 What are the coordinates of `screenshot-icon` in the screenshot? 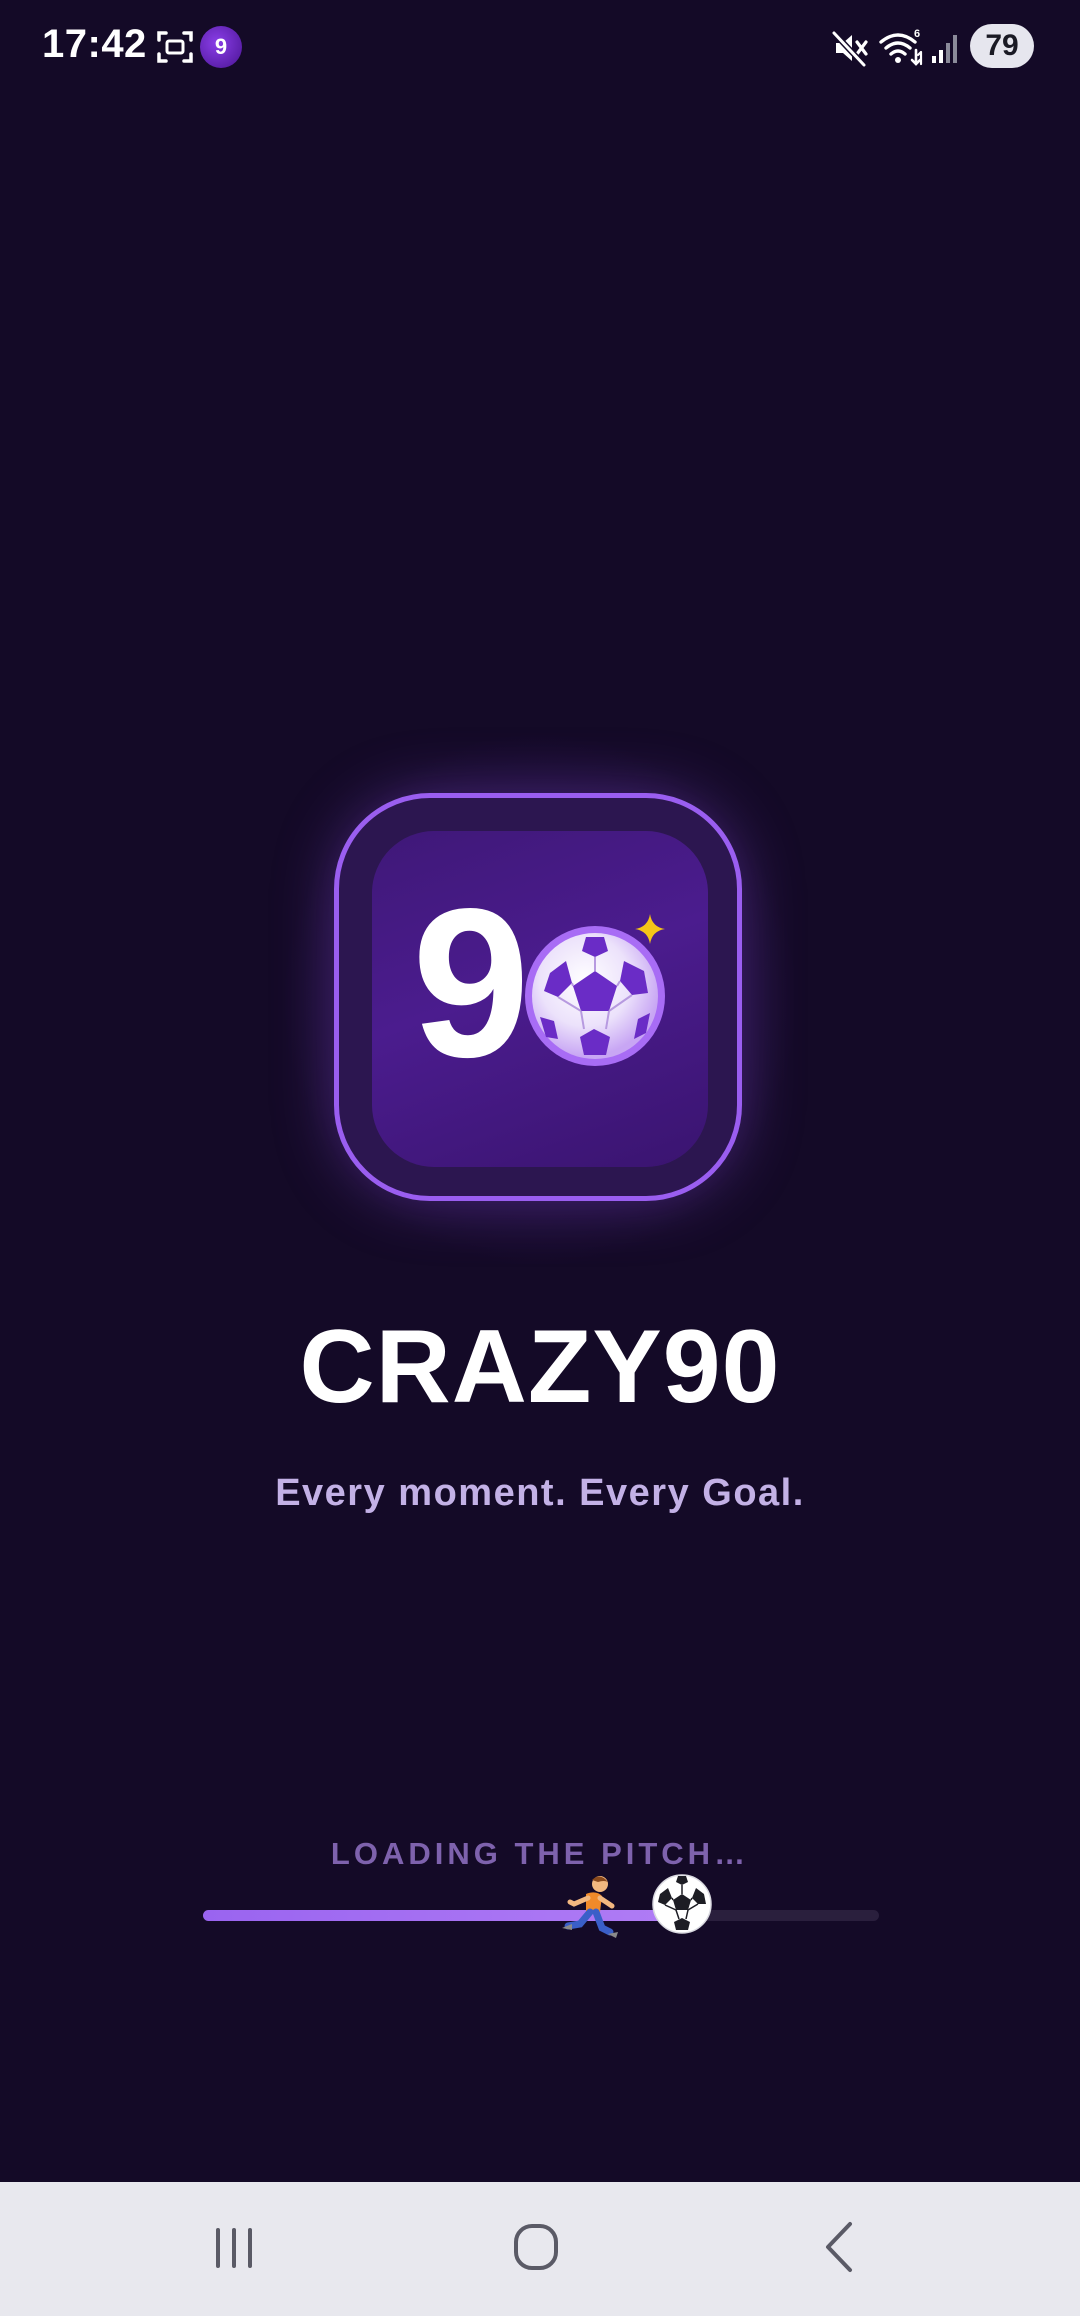 It's located at (175, 47).